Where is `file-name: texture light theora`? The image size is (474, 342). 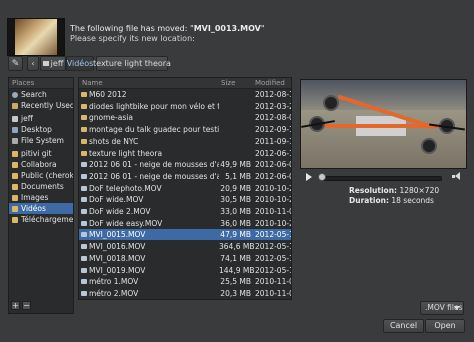 file-name: texture light theora is located at coordinates (126, 153).